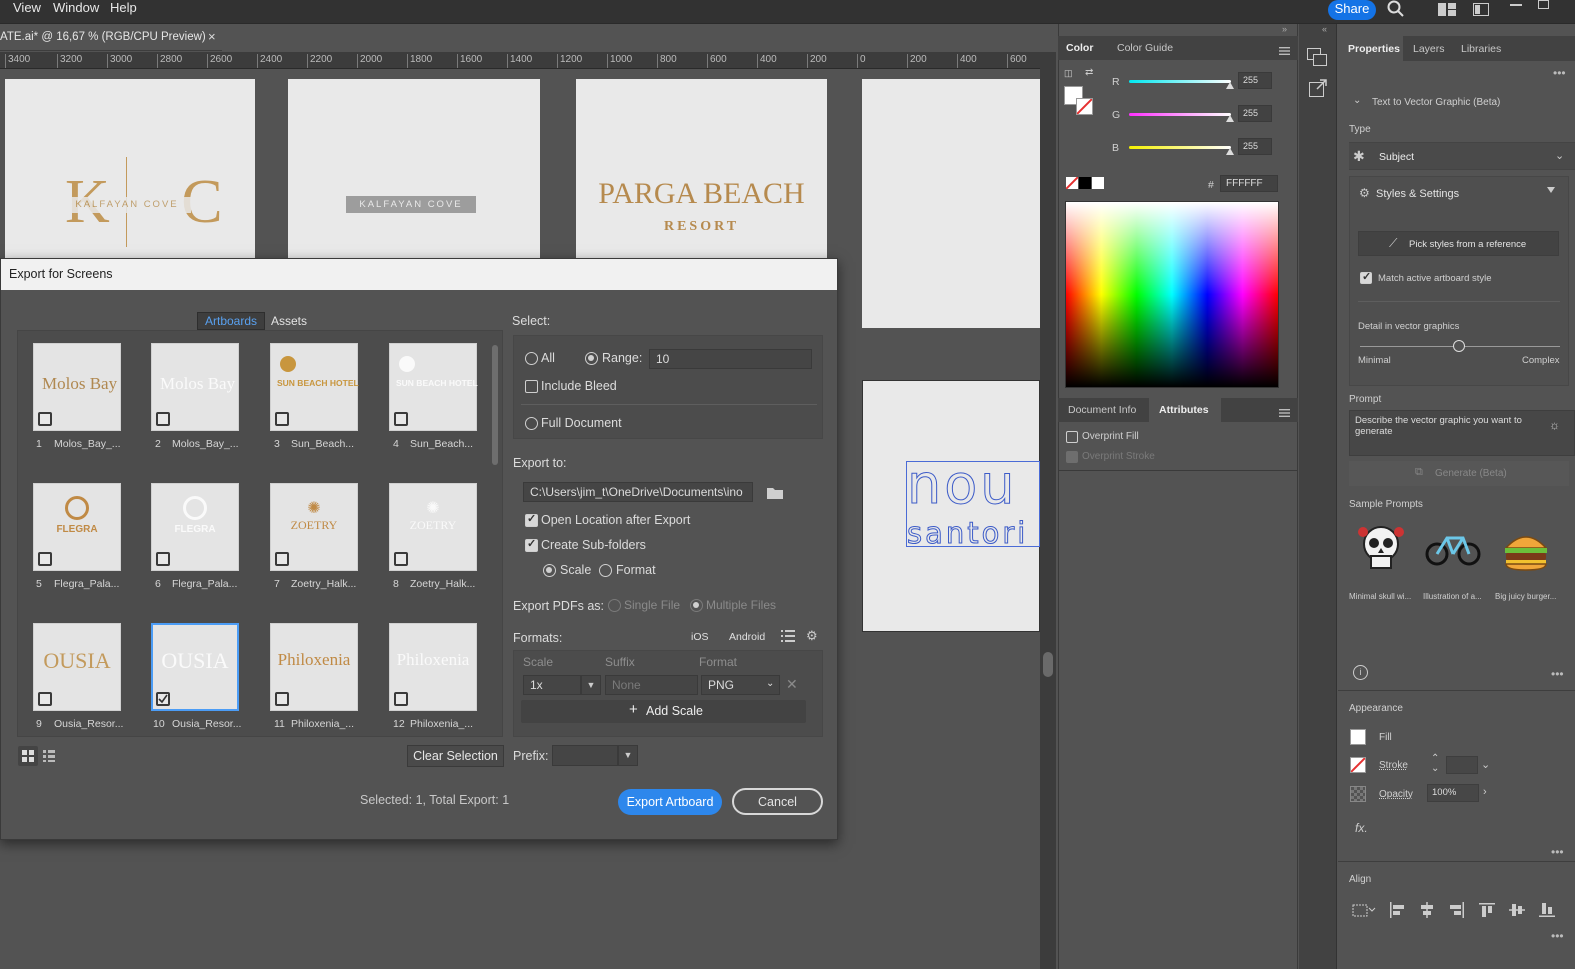 The image size is (1575, 969). What do you see at coordinates (638, 492) in the screenshot?
I see `export-path-input: C:\Users\jim_t\OneDrive\Documents\ino` at bounding box center [638, 492].